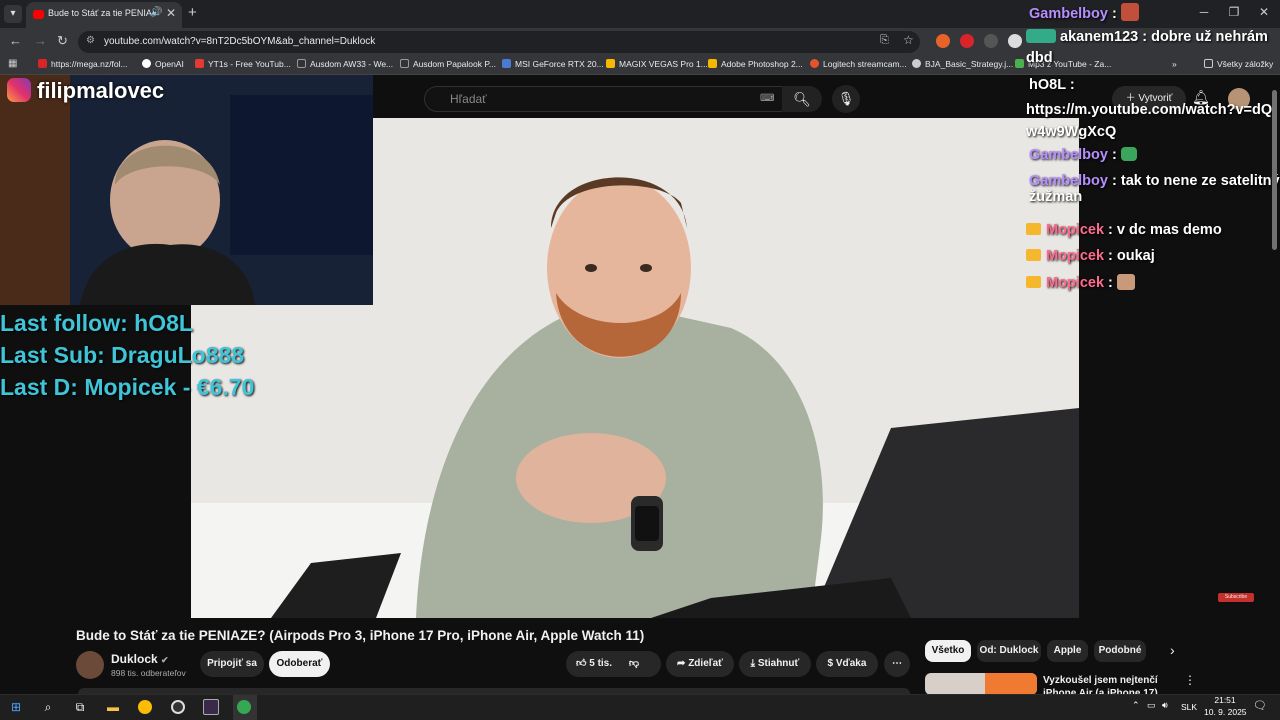 The width and height of the screenshot is (1280, 720). What do you see at coordinates (232, 664) in the screenshot?
I see `join-button: Pripojiť sa` at bounding box center [232, 664].